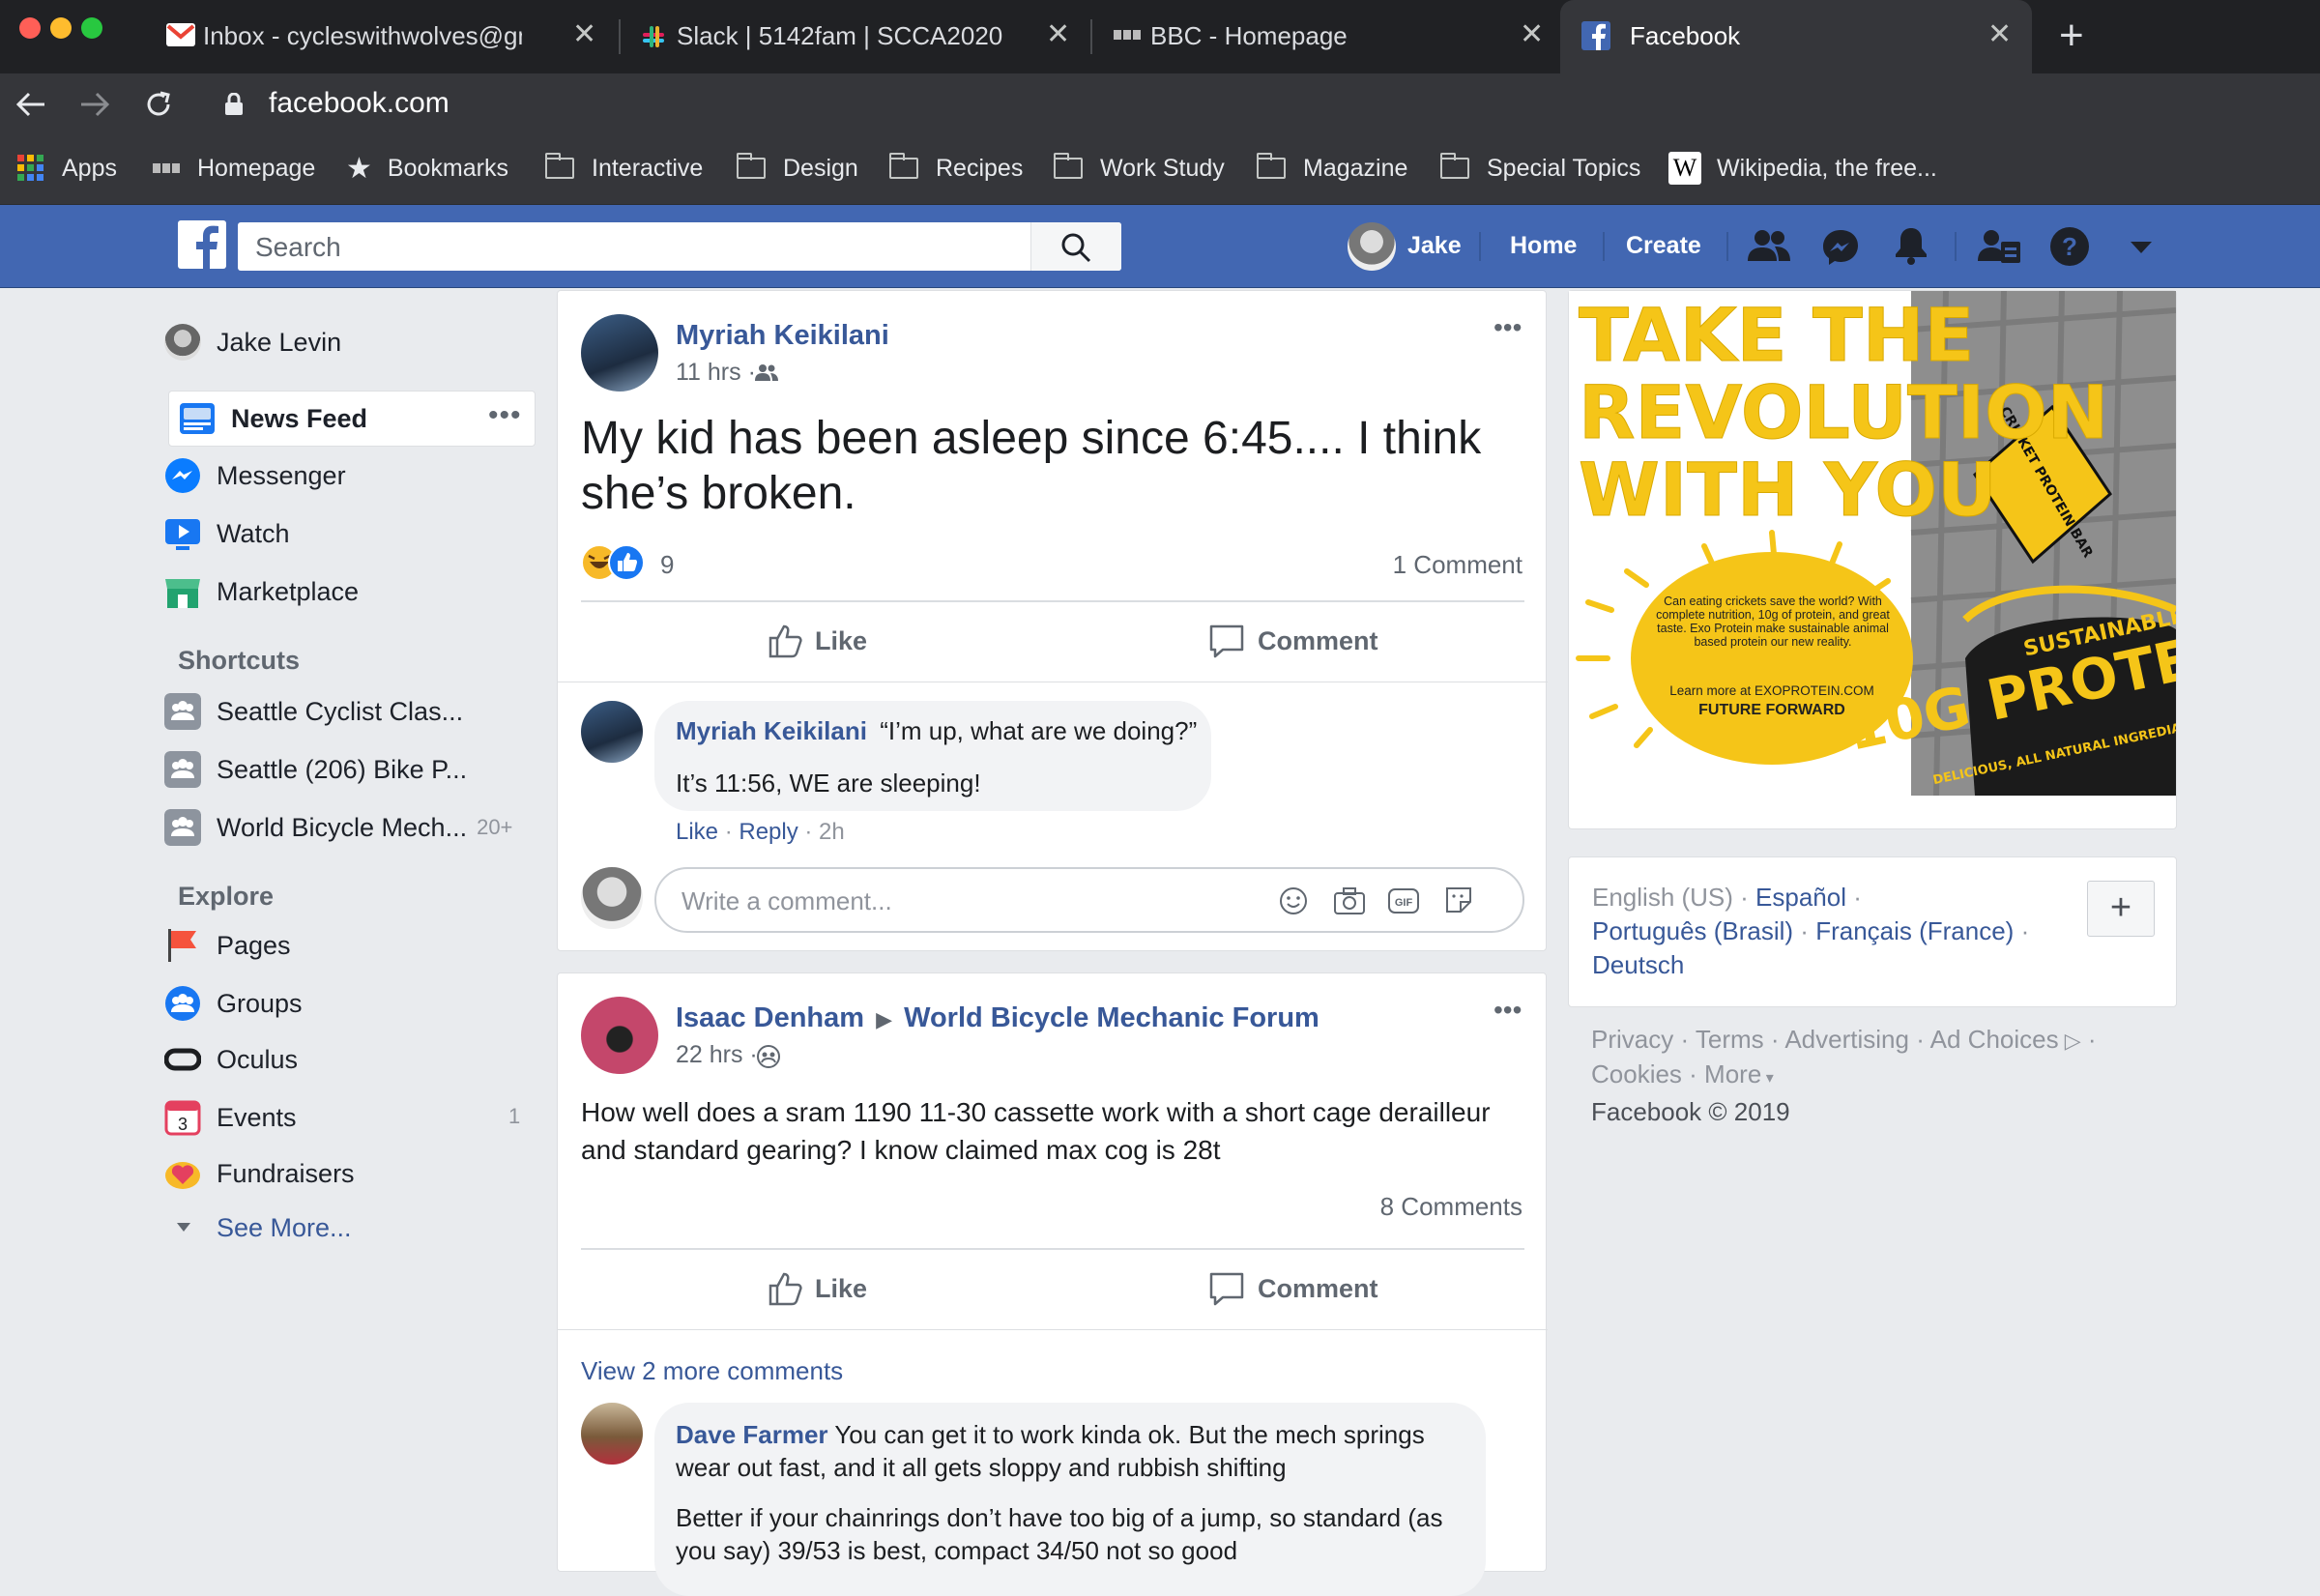 The image size is (2320, 1596). What do you see at coordinates (1332, 168) in the screenshot?
I see `bookmark-folder: Magazine` at bounding box center [1332, 168].